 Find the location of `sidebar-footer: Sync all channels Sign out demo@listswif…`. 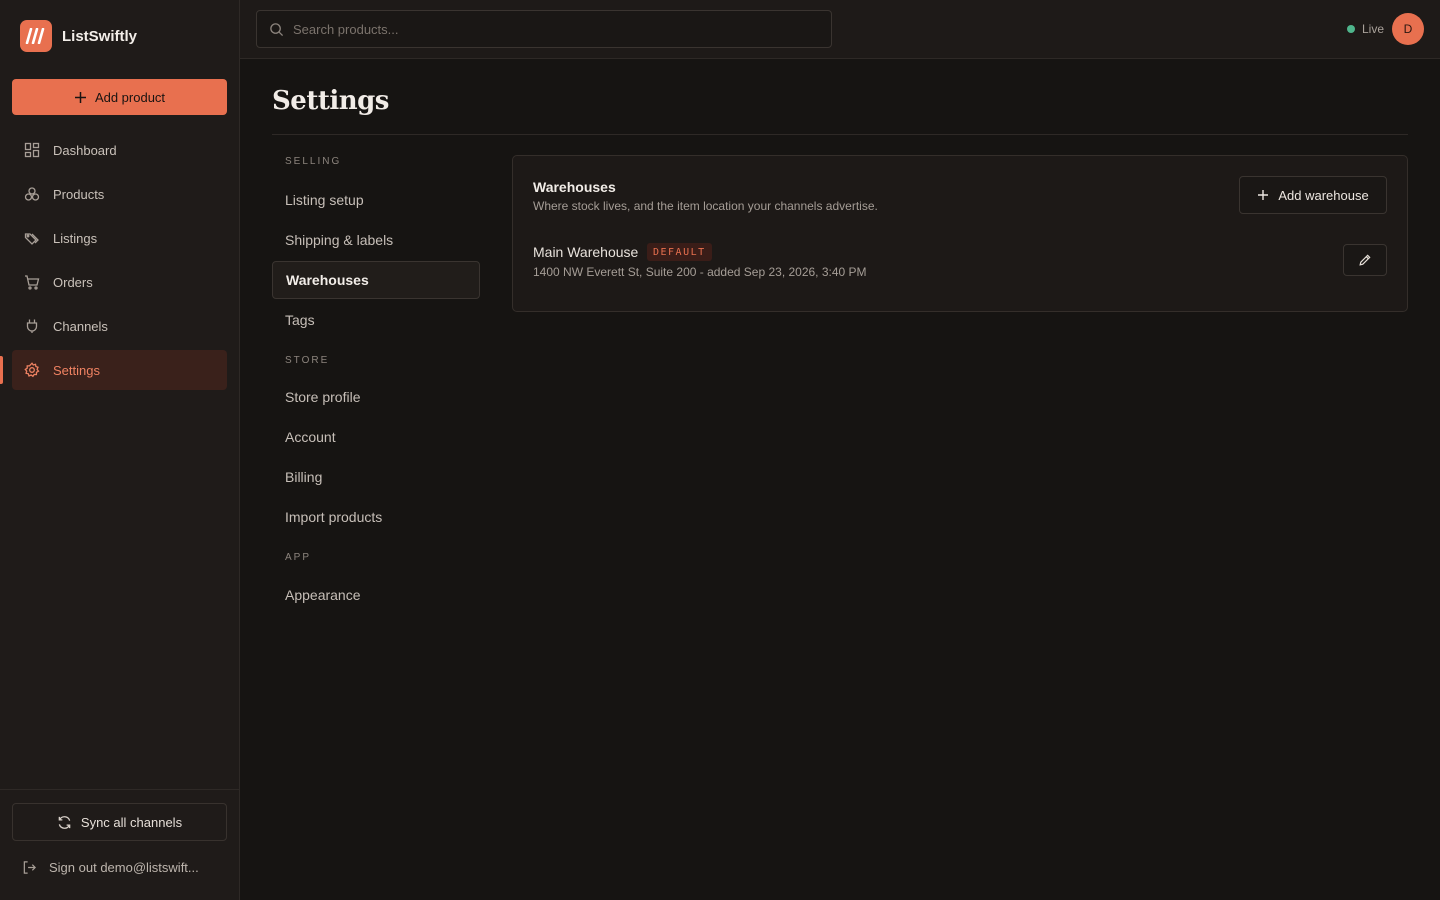

sidebar-footer: Sync all channels Sign out demo@listswif… is located at coordinates (119, 832).